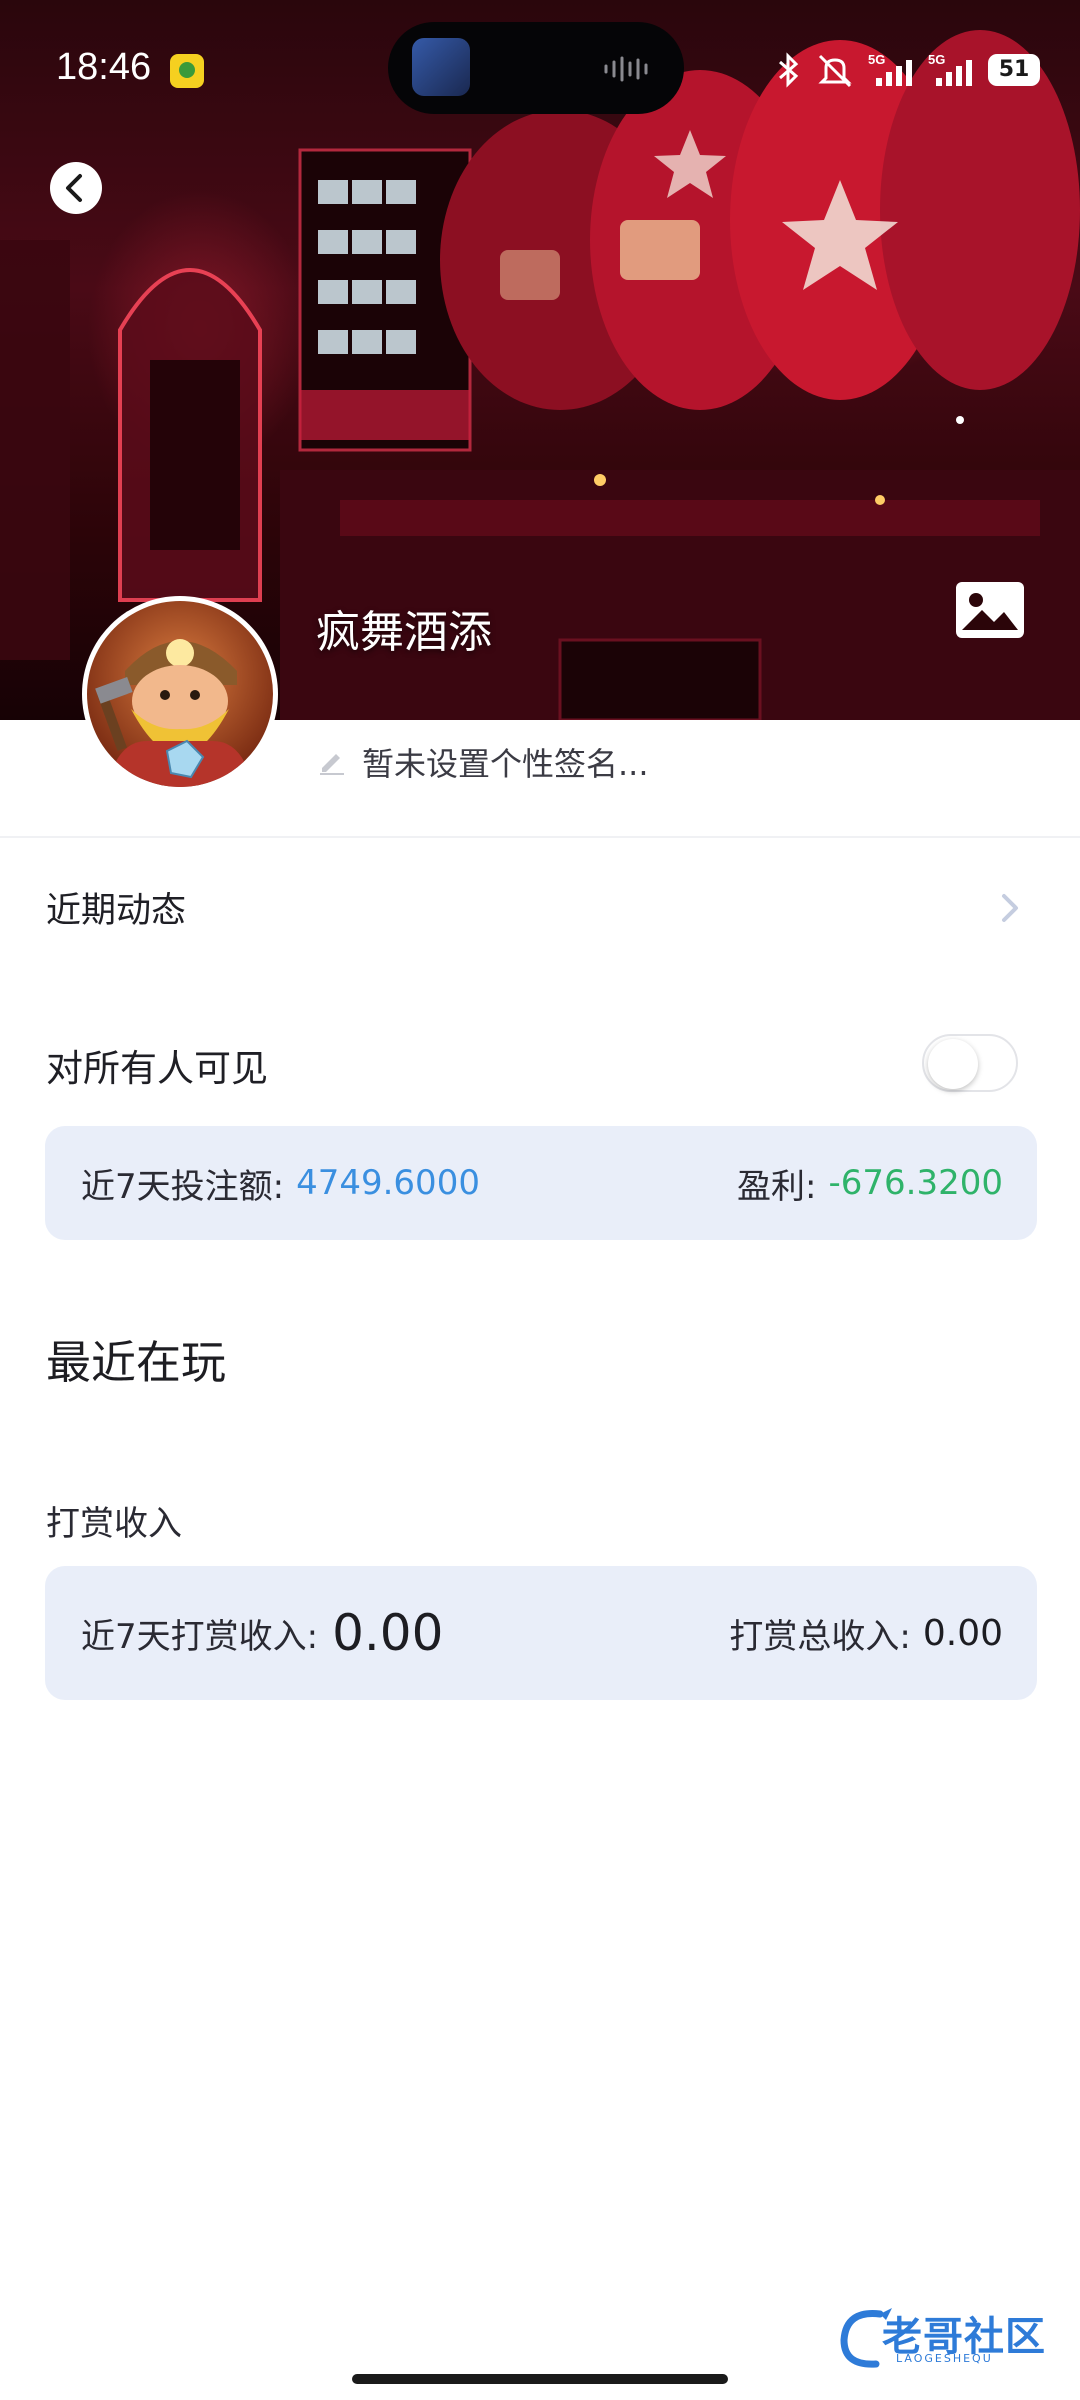  Describe the element at coordinates (777, 1186) in the screenshot. I see `profit-label: 盈利:` at that location.